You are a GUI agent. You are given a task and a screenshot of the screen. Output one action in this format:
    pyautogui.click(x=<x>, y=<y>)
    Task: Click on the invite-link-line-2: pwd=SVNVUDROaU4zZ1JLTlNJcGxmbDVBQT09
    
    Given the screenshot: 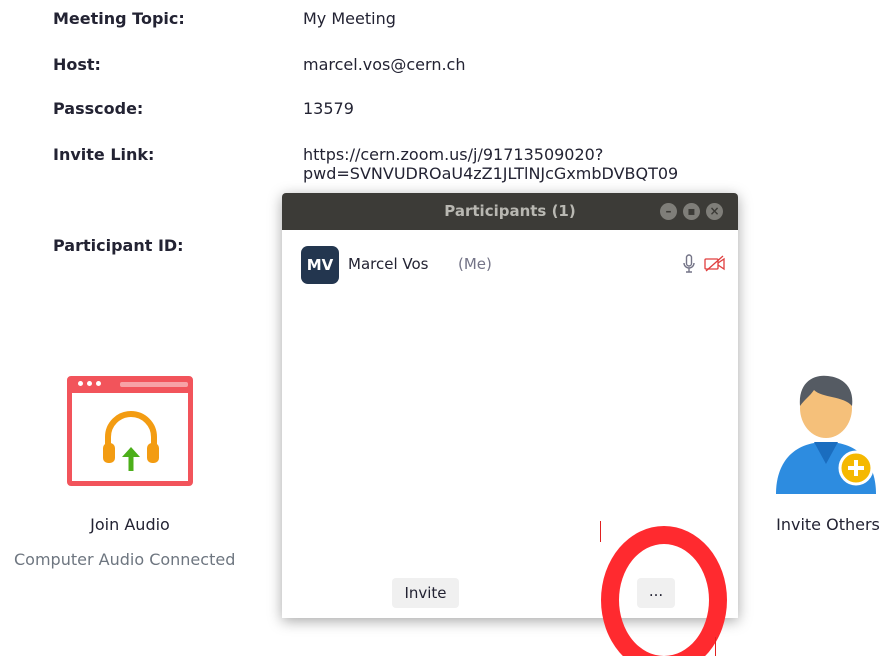 What is the action you would take?
    pyautogui.click(x=490, y=173)
    